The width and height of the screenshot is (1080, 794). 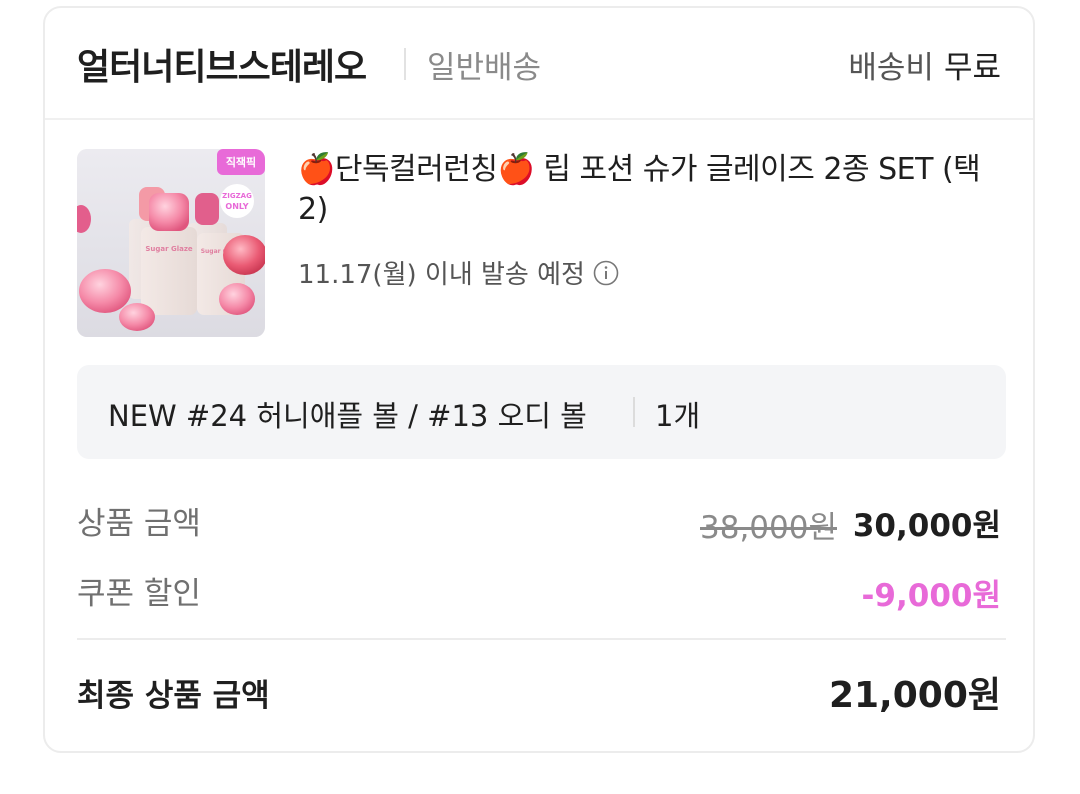 What do you see at coordinates (441, 275) in the screenshot?
I see `ship-date-text: 11.17(월) 이내 발송 예정` at bounding box center [441, 275].